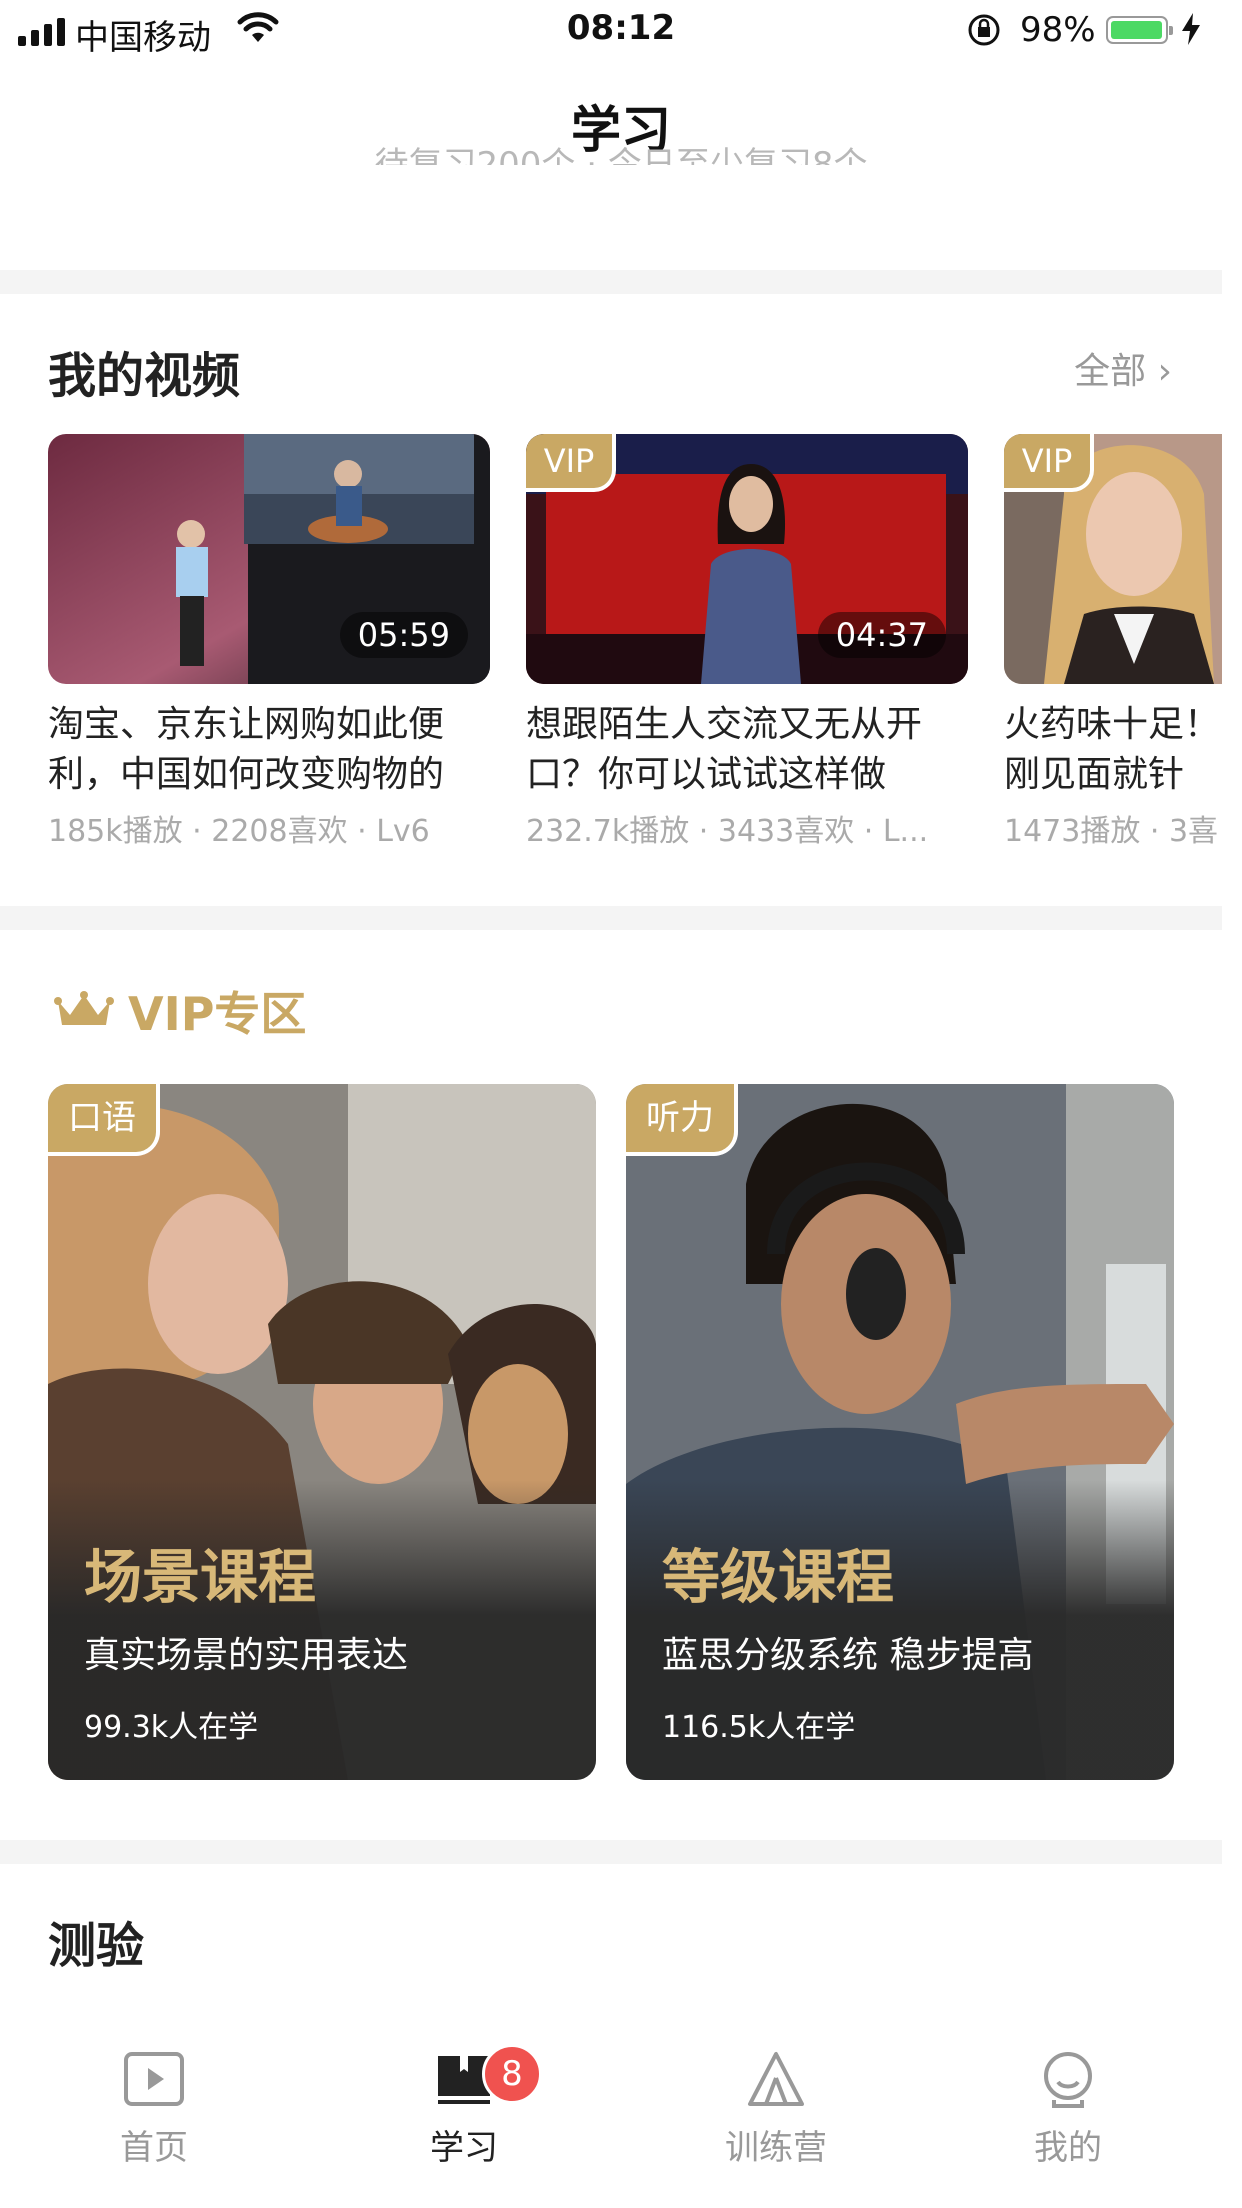  Describe the element at coordinates (621, 155) in the screenshot. I see `review-hint: 待复习200个 · 今日至少复习8个` at that location.